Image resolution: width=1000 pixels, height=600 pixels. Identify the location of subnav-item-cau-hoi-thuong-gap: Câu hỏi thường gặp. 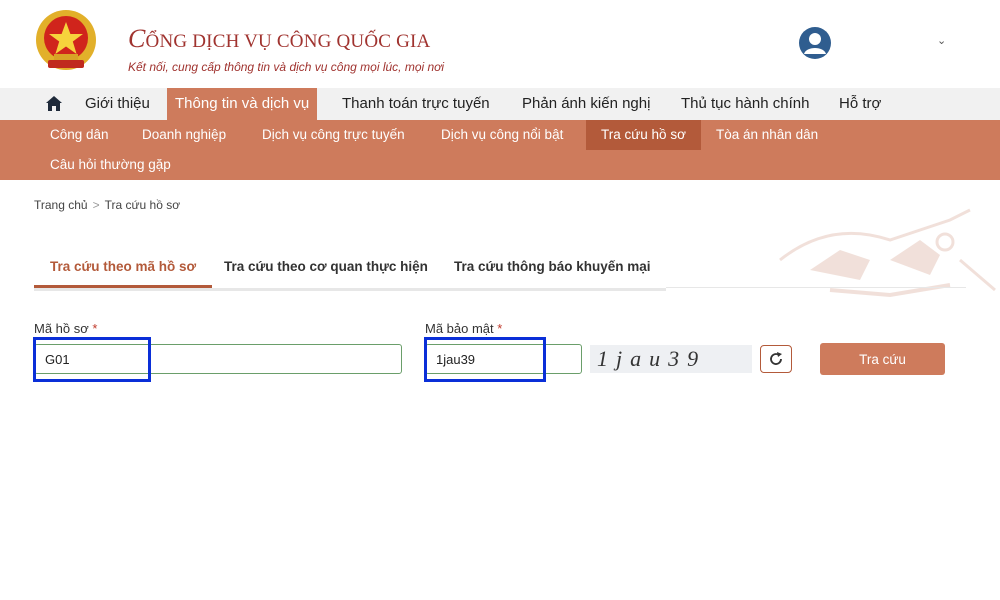
(110, 165).